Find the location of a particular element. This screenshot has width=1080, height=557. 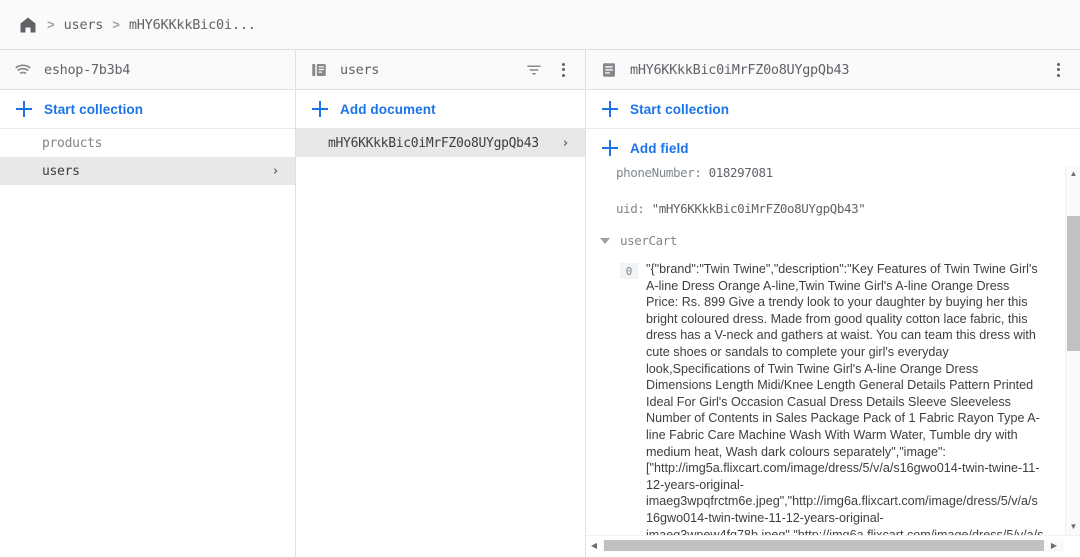

document-detail-header: mHY6KKkkBic0iMrFZ0o8UYgpQb43 is located at coordinates (833, 70).